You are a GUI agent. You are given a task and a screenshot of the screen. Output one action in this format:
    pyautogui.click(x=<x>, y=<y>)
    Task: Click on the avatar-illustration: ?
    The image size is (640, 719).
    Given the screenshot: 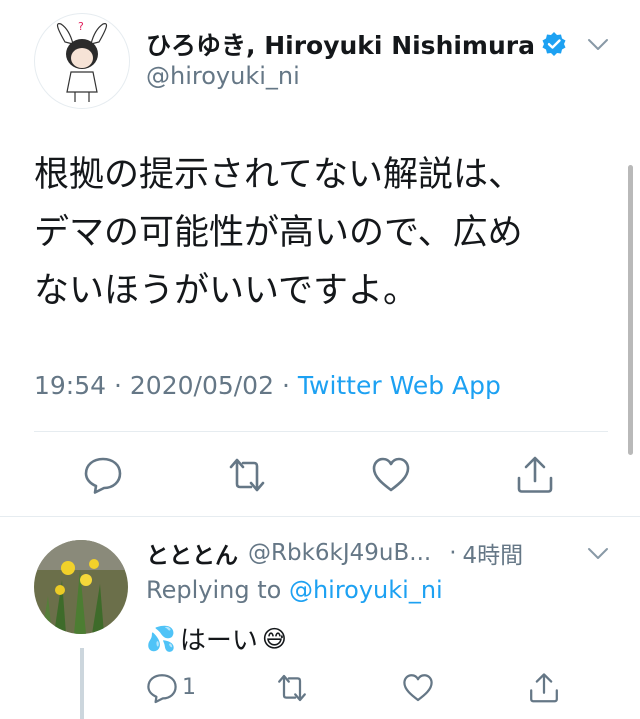 What is the action you would take?
    pyautogui.click(x=82, y=61)
    